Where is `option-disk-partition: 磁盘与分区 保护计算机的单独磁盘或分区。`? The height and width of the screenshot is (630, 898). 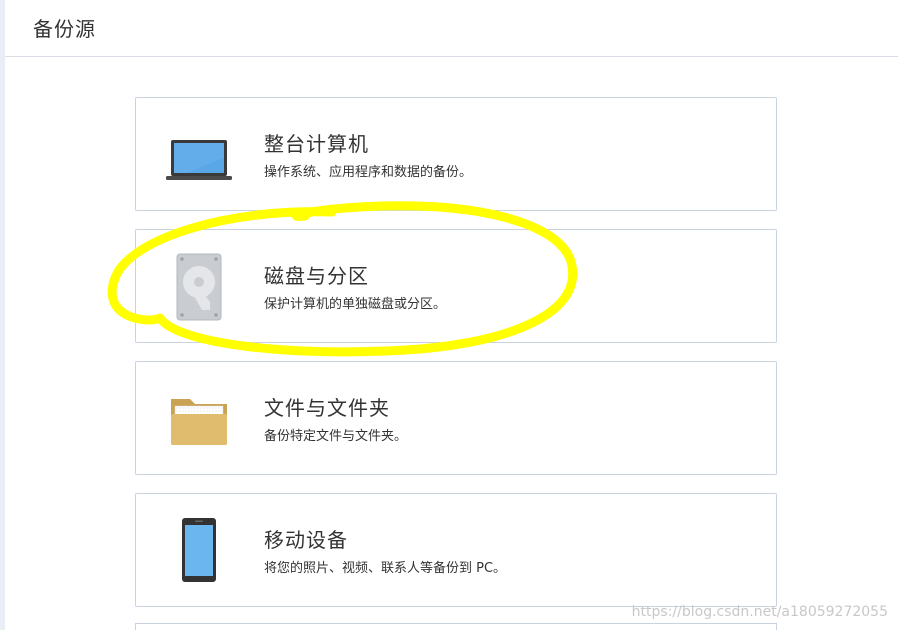
option-disk-partition: 磁盘与分区 保护计算机的单独磁盘或分区。 is located at coordinates (456, 286).